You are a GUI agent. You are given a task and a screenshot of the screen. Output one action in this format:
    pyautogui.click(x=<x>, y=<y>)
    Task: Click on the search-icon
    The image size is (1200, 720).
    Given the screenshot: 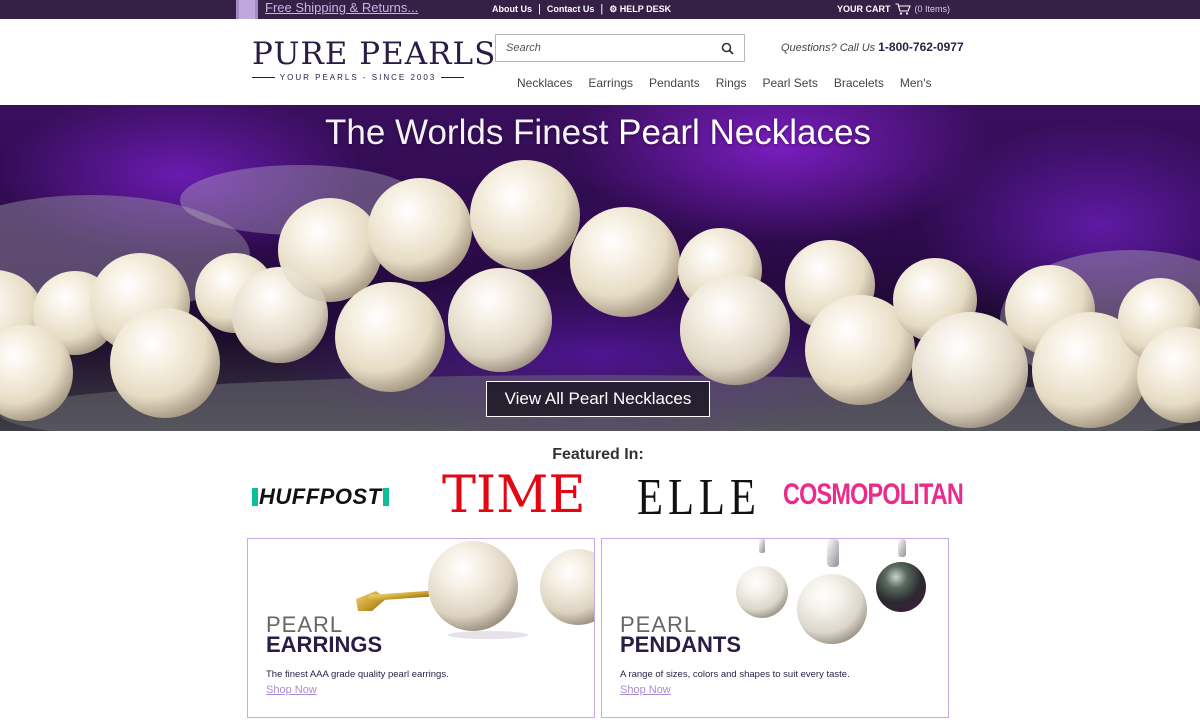 What is the action you would take?
    pyautogui.click(x=727, y=48)
    